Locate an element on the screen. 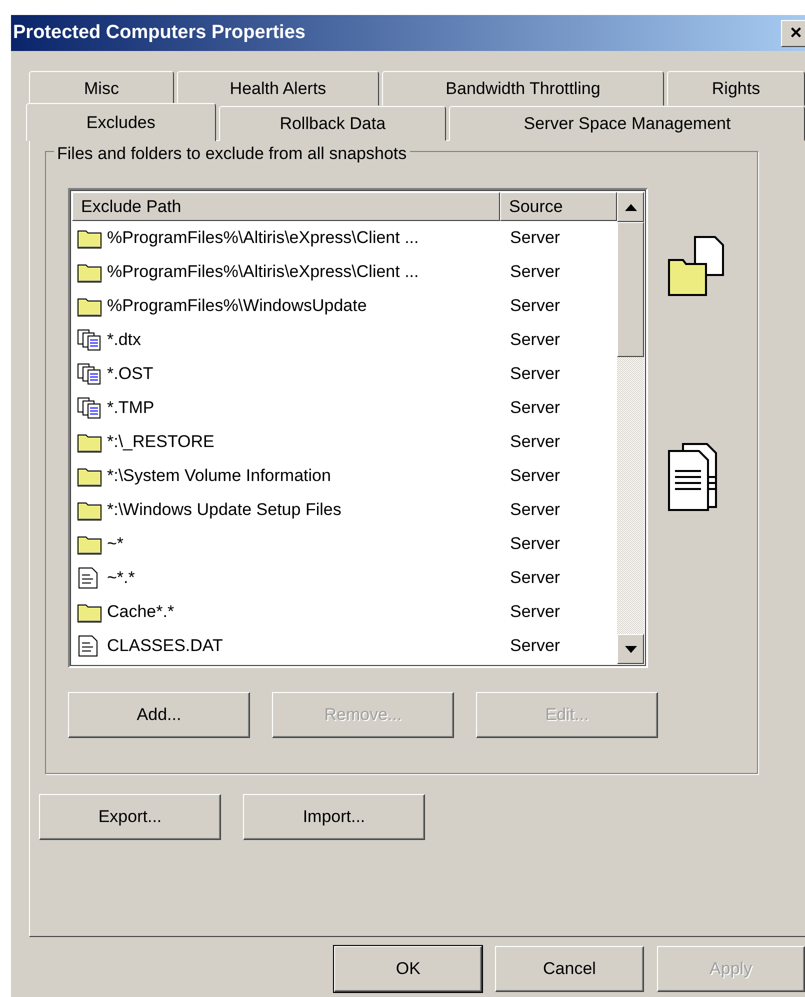 Image resolution: width=805 pixels, height=997 pixels. tab: Excludes is located at coordinates (121, 122).